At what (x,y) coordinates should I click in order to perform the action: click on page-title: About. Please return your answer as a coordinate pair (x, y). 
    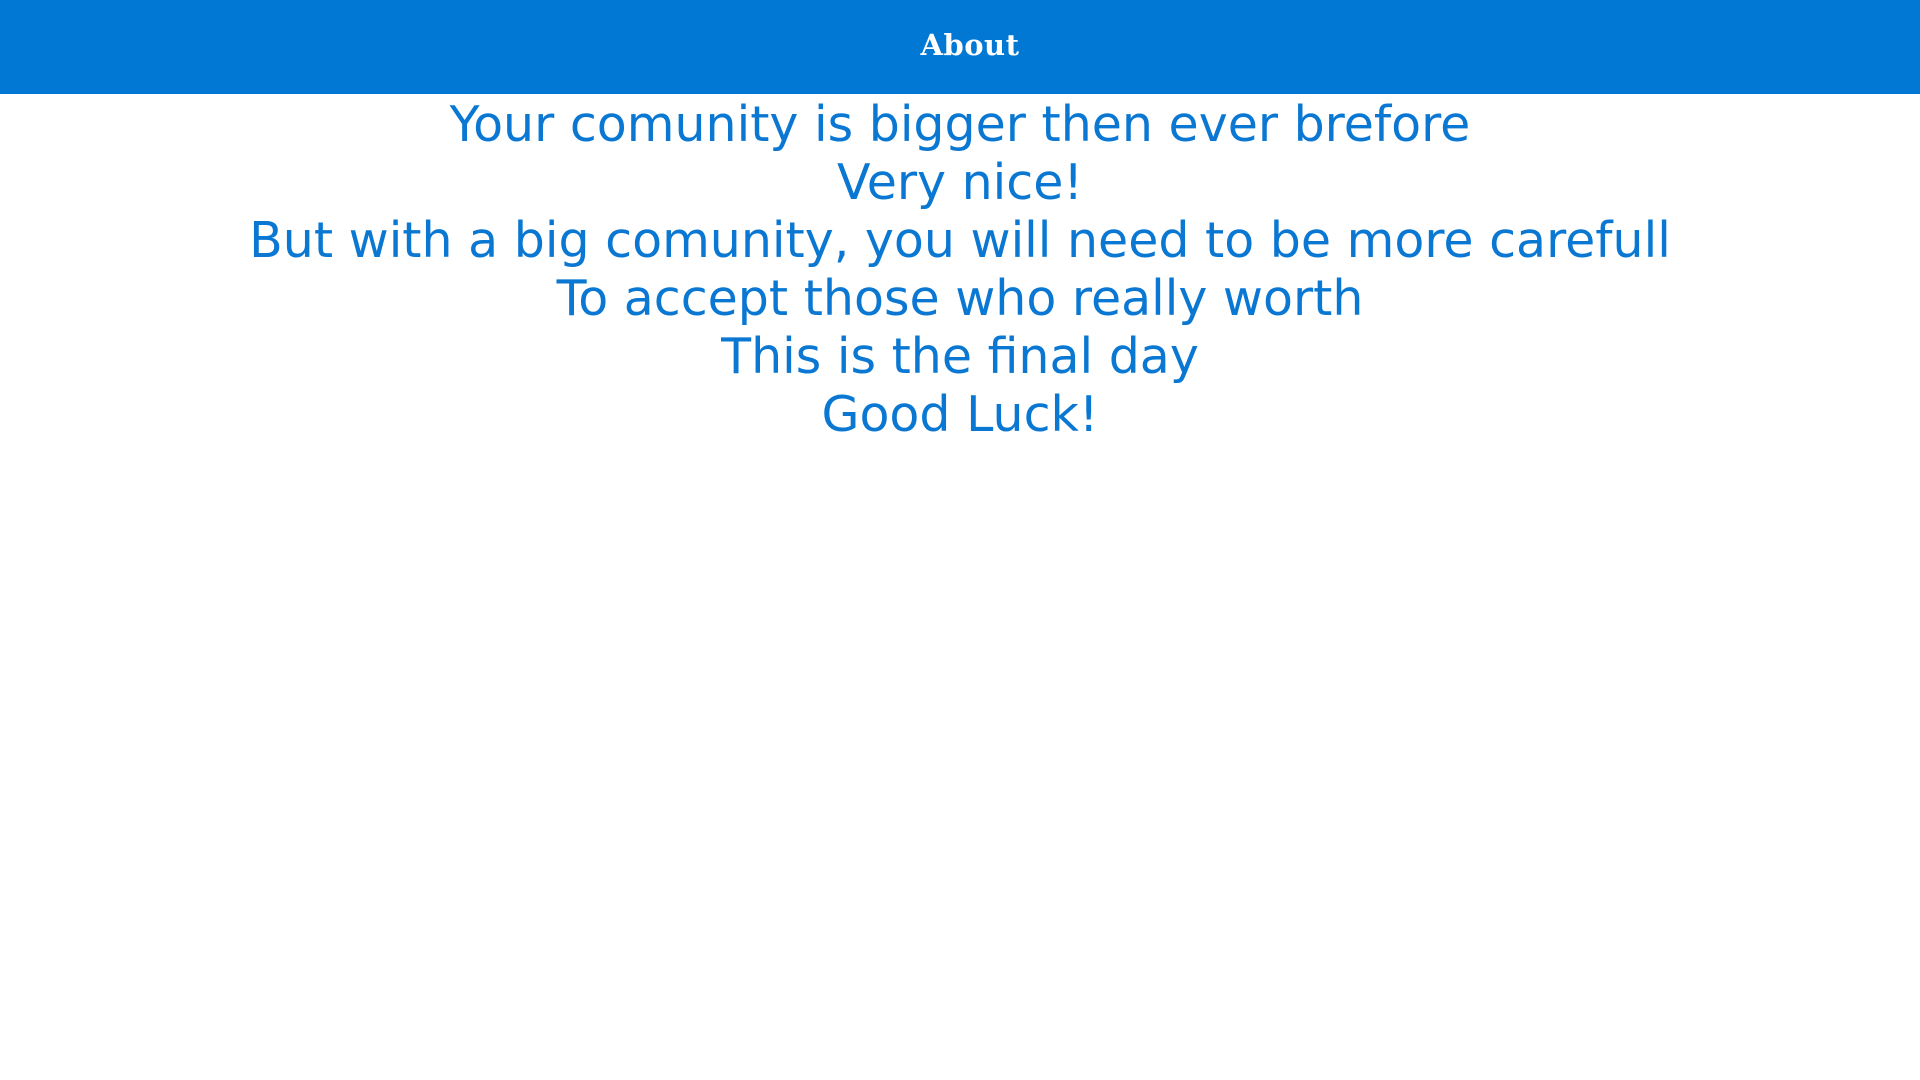
    Looking at the image, I should click on (970, 45).